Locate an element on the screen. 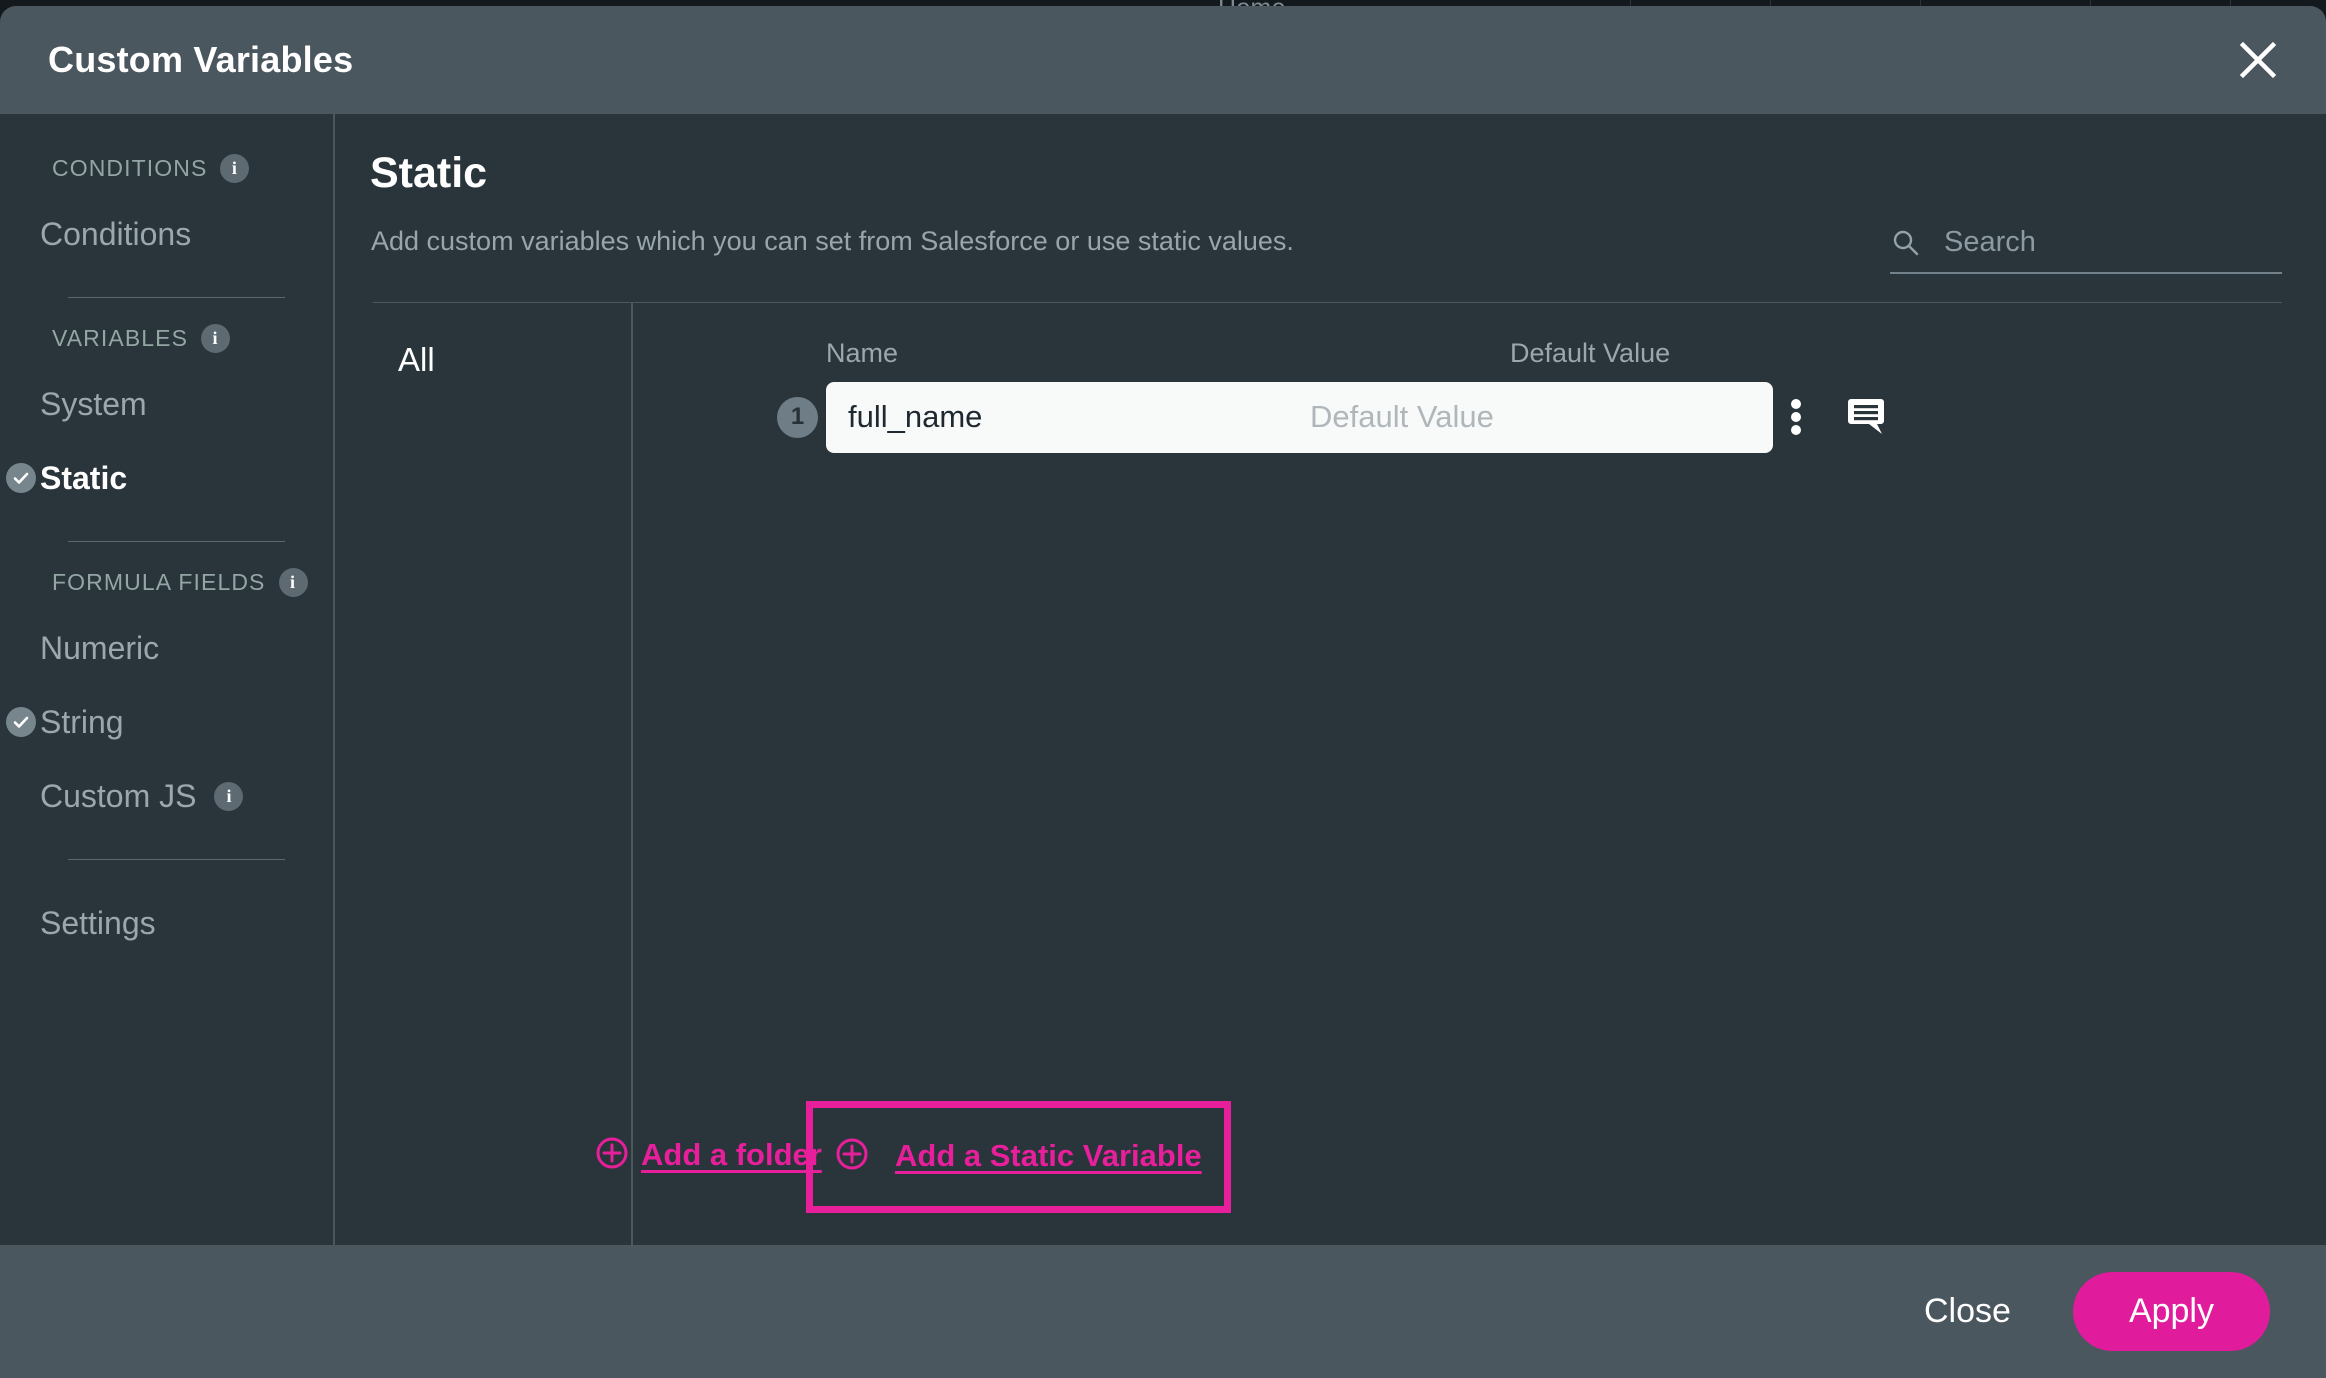 The height and width of the screenshot is (1378, 2326). add-static-variable-highlight: Add a Static Variable is located at coordinates (1018, 1157).